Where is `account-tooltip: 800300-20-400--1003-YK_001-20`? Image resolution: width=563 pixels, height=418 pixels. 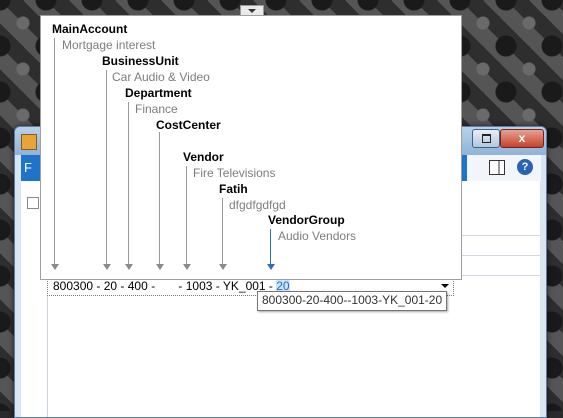 account-tooltip: 800300-20-400--1003-YK_001-20 is located at coordinates (352, 301).